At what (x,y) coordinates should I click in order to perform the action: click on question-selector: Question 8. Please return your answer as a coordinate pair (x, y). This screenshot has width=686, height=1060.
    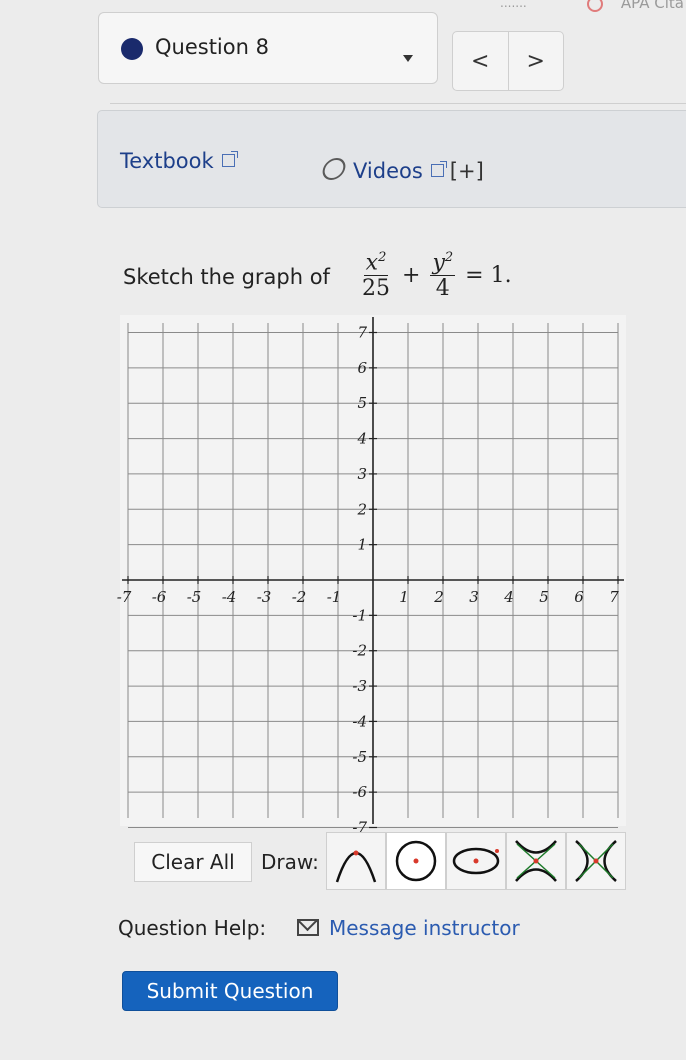
    Looking at the image, I should click on (268, 48).